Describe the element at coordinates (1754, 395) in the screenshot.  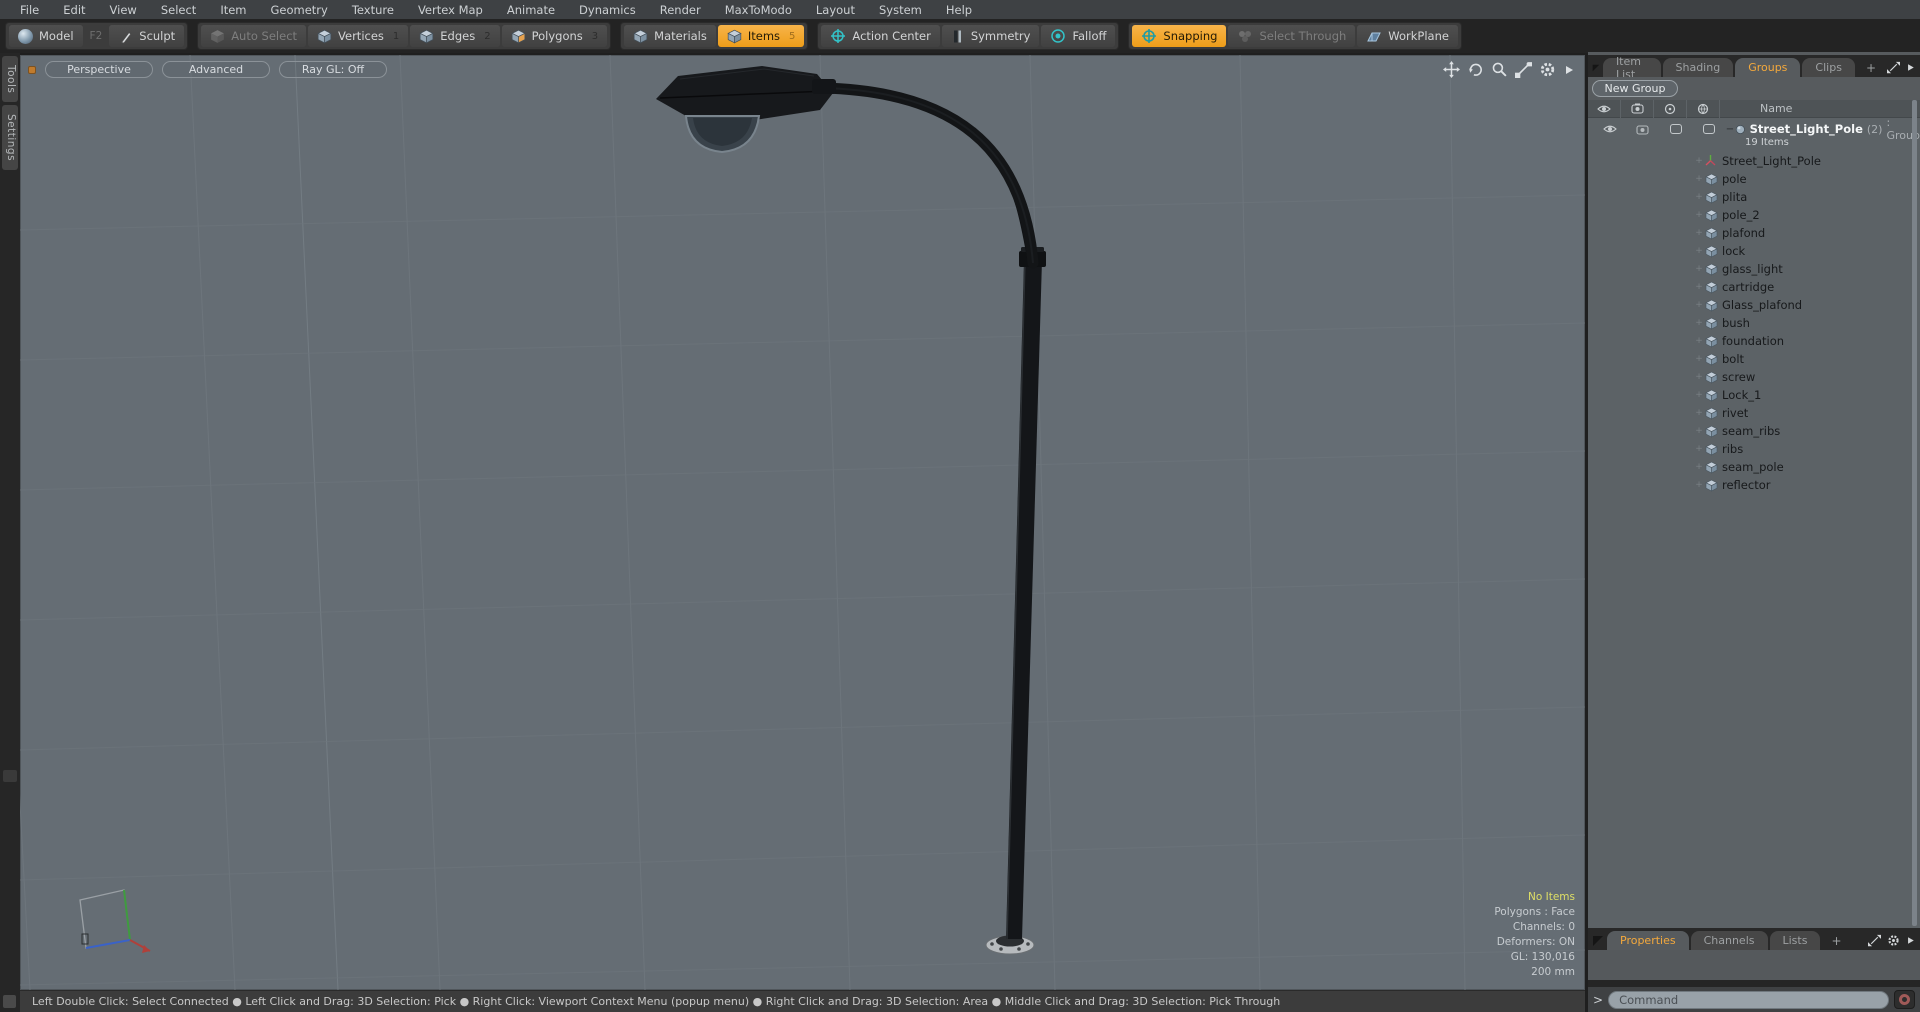
I see `tree-item: + Lock_1` at that location.